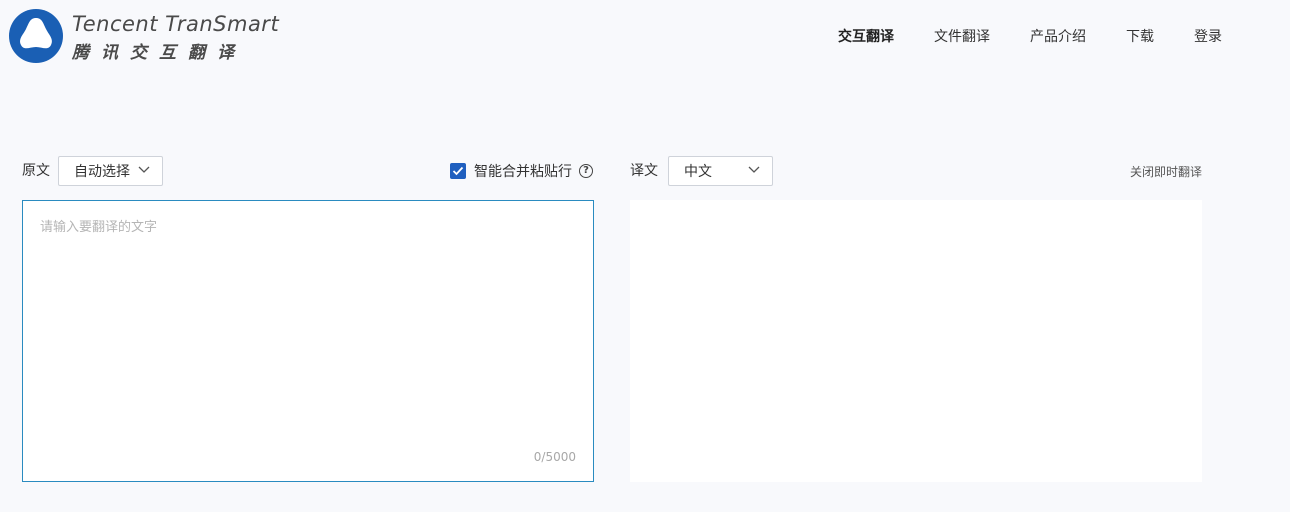  What do you see at coordinates (1208, 37) in the screenshot?
I see `nav-item-login: 登录` at bounding box center [1208, 37].